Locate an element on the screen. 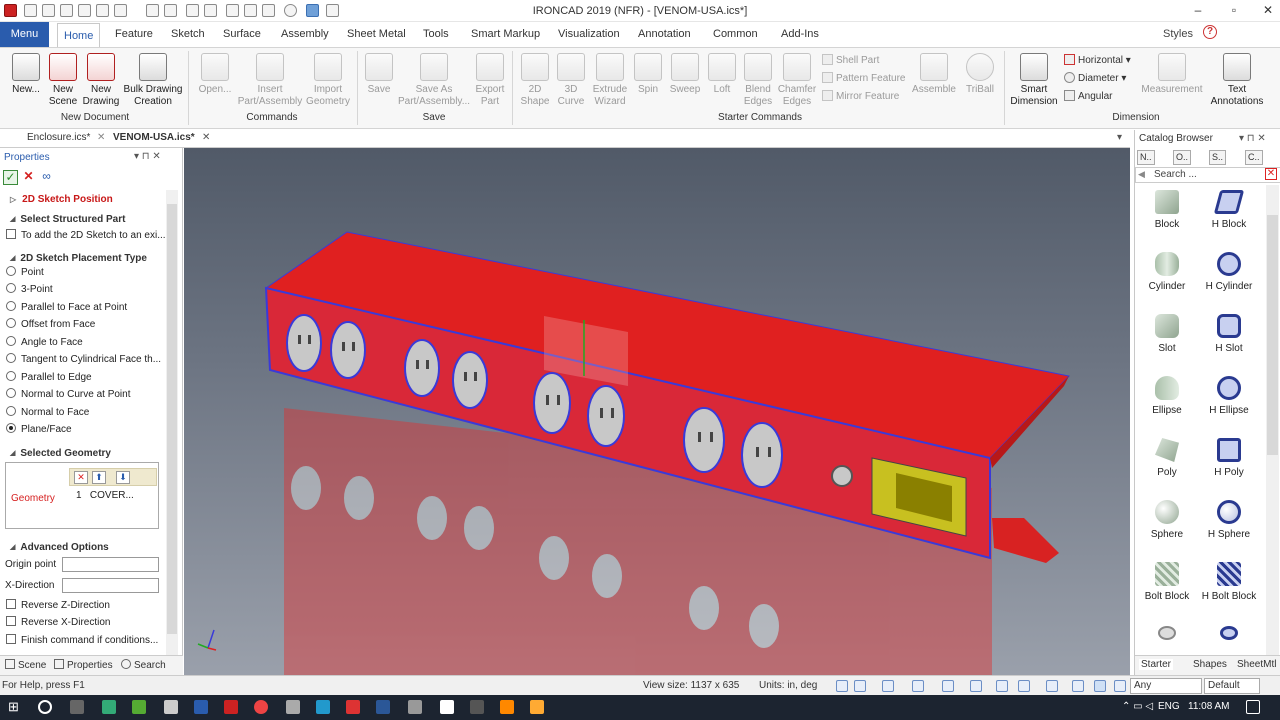  shading-icon is located at coordinates (1002, 686).